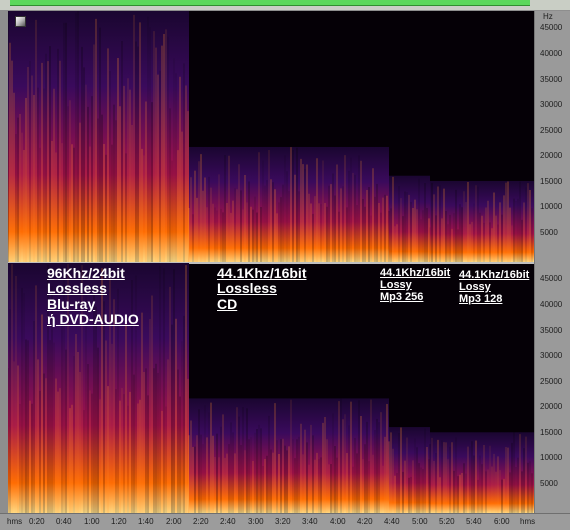  Describe the element at coordinates (37, 521) in the screenshot. I see `time-tick: 0:20` at that location.